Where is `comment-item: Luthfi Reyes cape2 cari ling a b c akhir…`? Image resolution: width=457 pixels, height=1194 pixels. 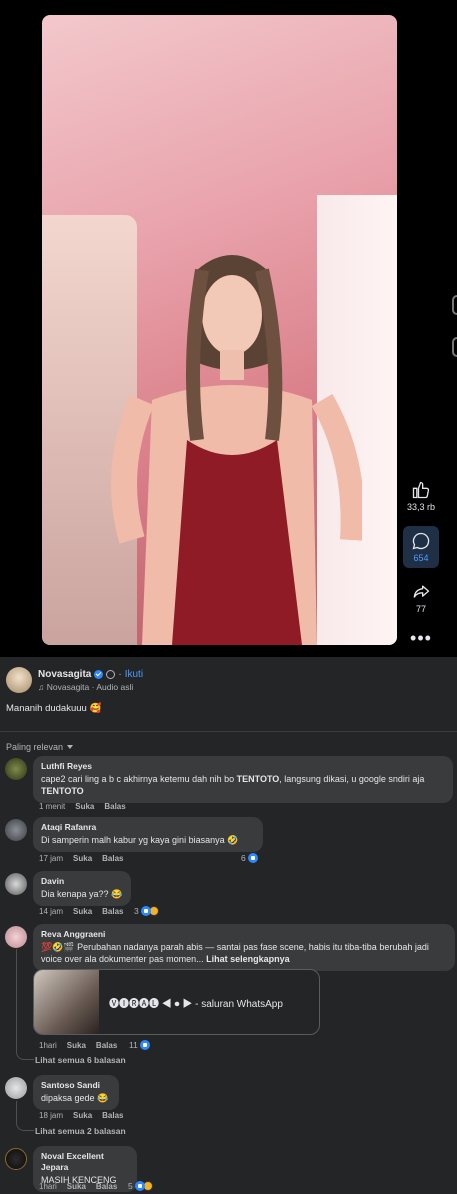
comment-item: Luthfi Reyes cape2 cari ling a b c akhir… is located at coordinates (230, 785).